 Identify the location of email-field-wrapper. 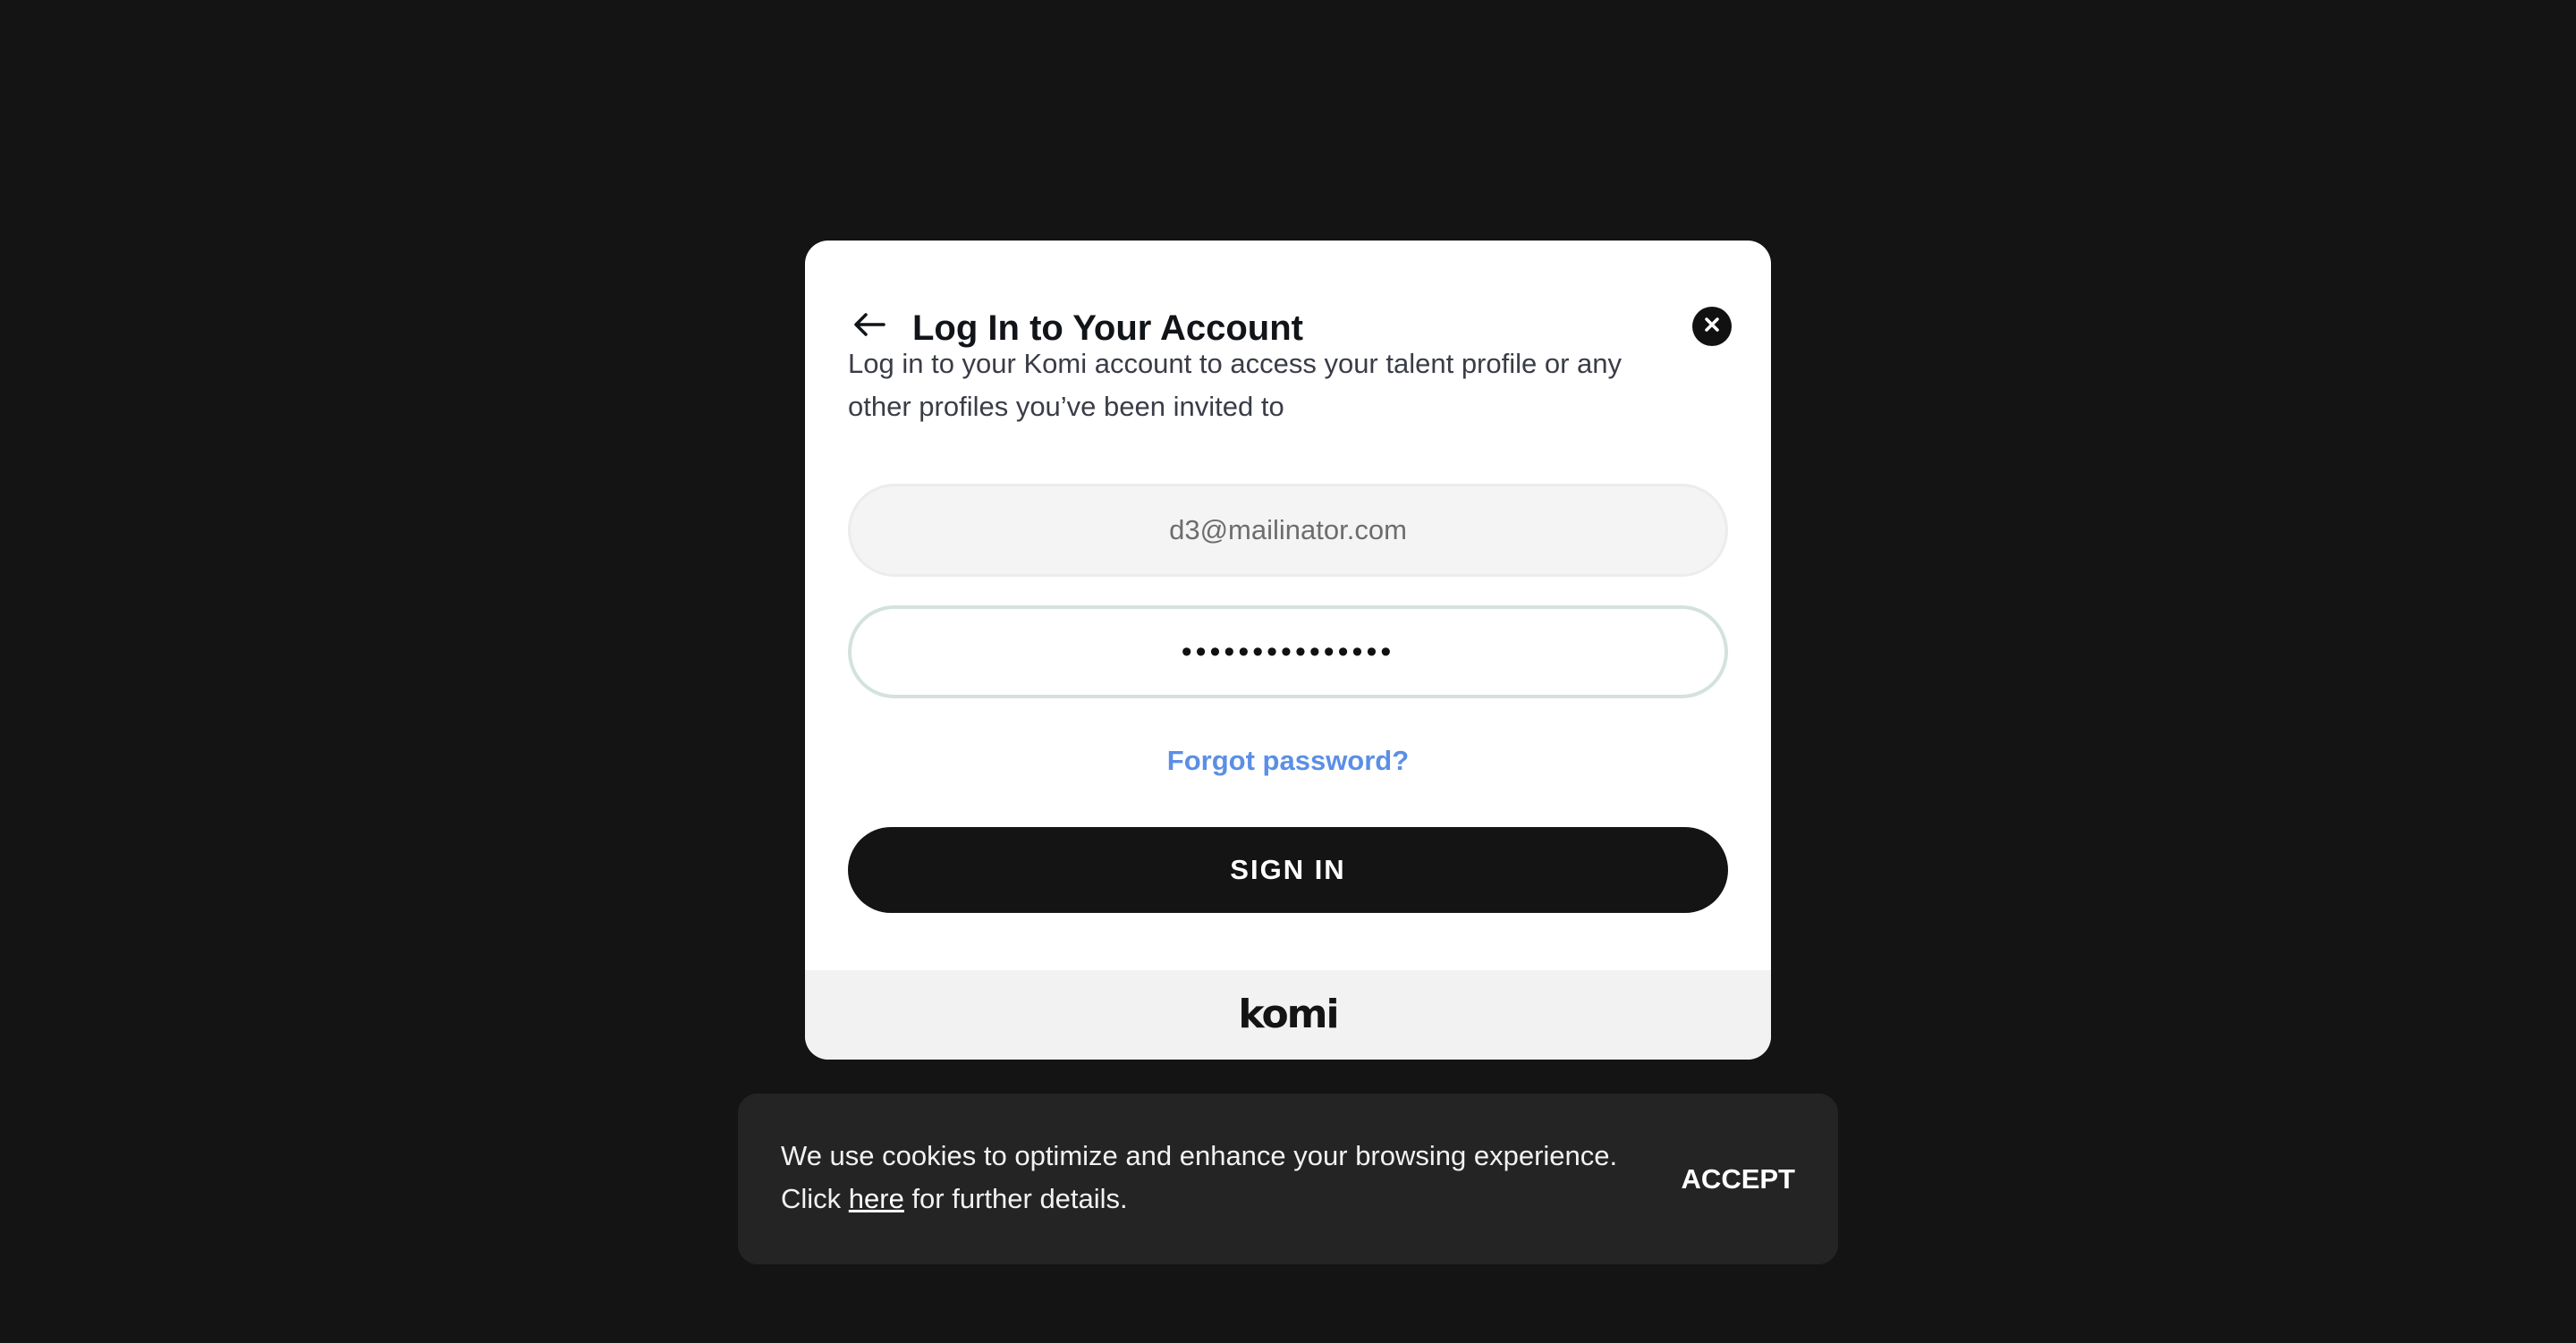
(1288, 530).